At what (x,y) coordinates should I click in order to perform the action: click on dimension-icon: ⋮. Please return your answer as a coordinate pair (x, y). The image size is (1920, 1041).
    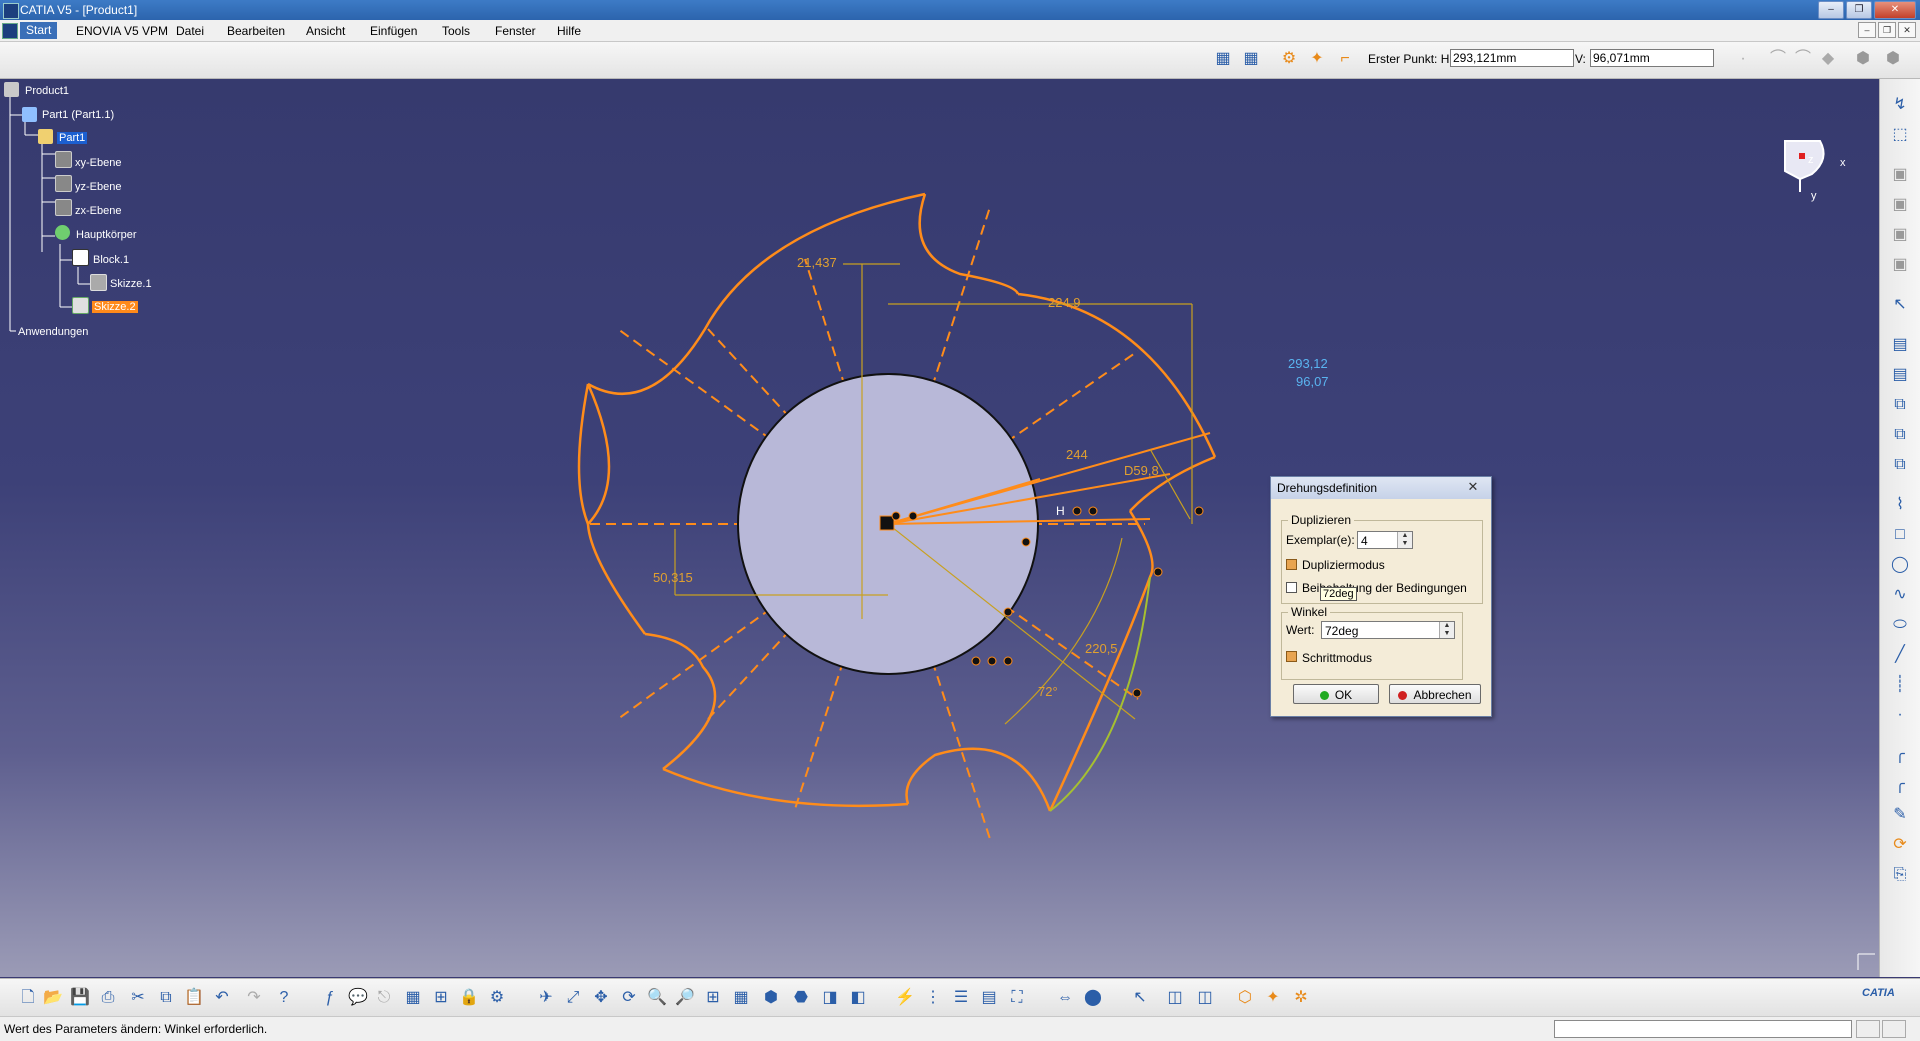
    Looking at the image, I should click on (933, 998).